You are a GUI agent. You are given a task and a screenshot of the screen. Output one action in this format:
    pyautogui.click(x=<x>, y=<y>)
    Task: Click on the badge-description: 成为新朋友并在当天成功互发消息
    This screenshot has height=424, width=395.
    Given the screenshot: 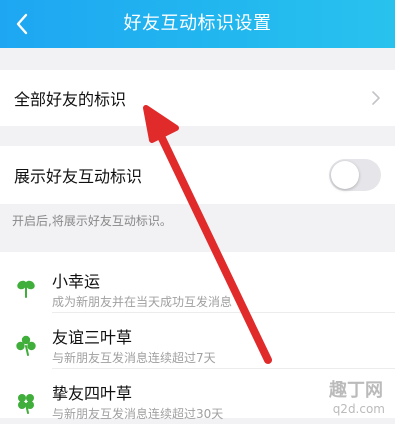 What is the action you would take?
    pyautogui.click(x=142, y=302)
    